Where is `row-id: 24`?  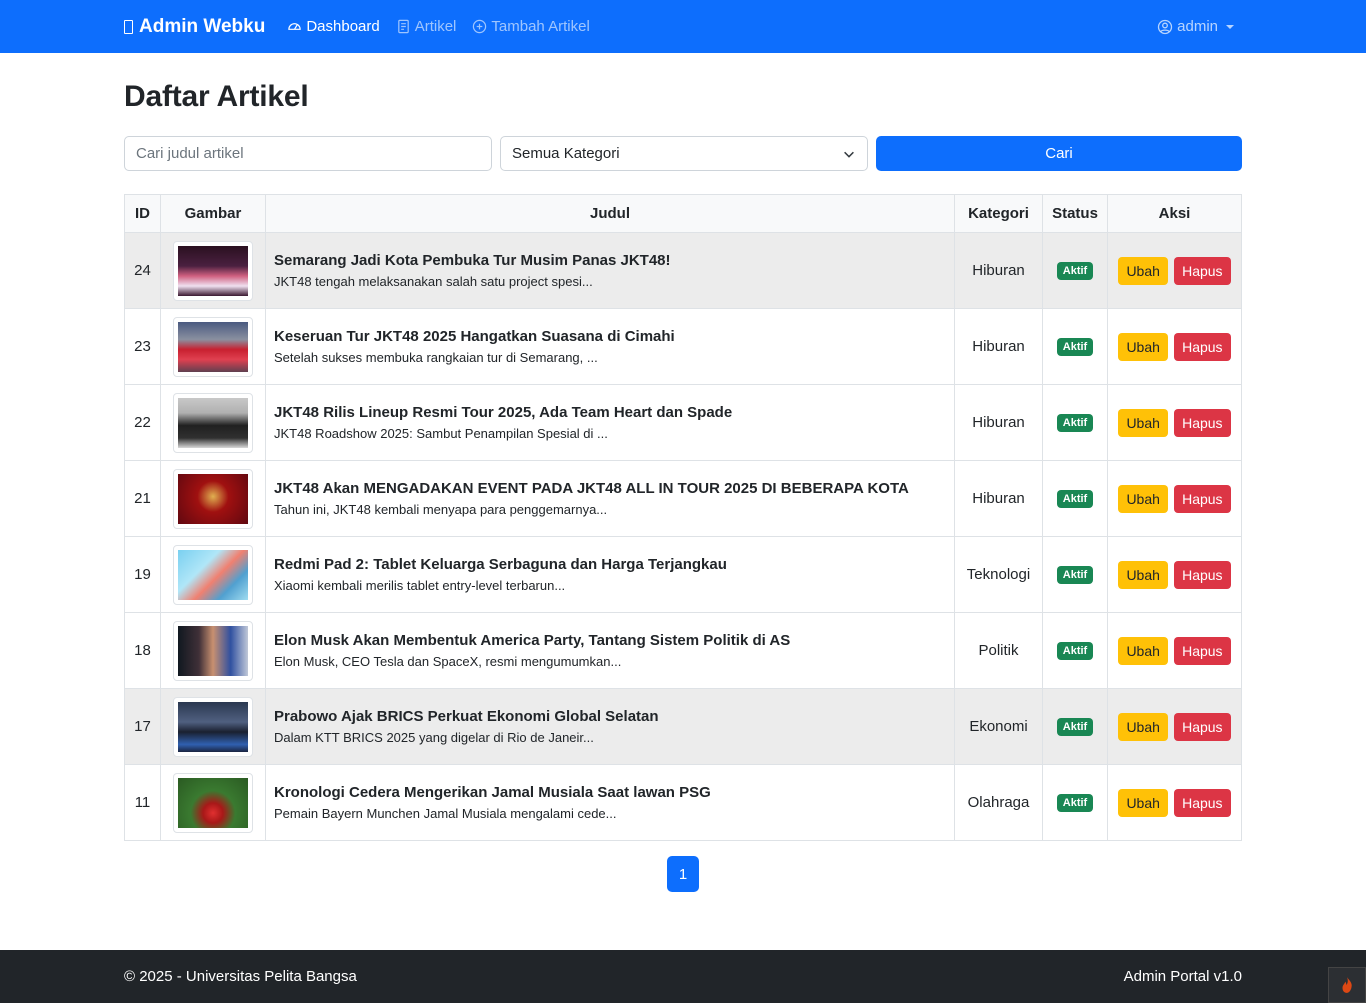
row-id: 24 is located at coordinates (142, 270).